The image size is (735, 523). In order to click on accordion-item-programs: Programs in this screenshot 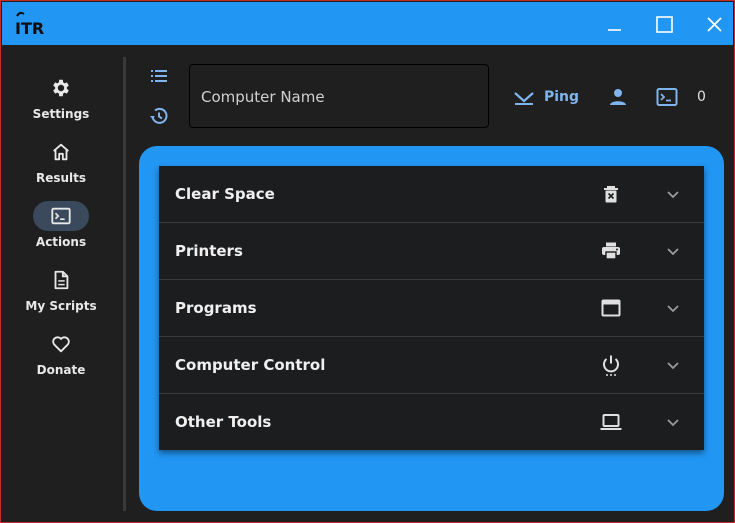, I will do `click(431, 308)`.